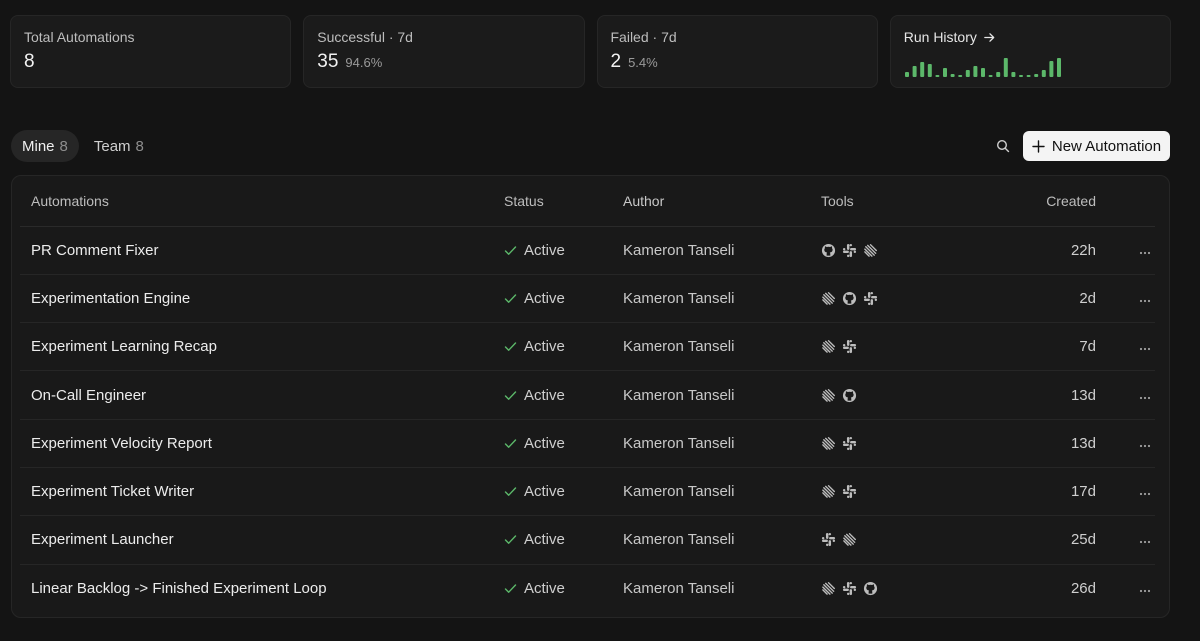 This screenshot has height=641, width=1200. What do you see at coordinates (29, 61) in the screenshot?
I see `total-automations-value: 8` at bounding box center [29, 61].